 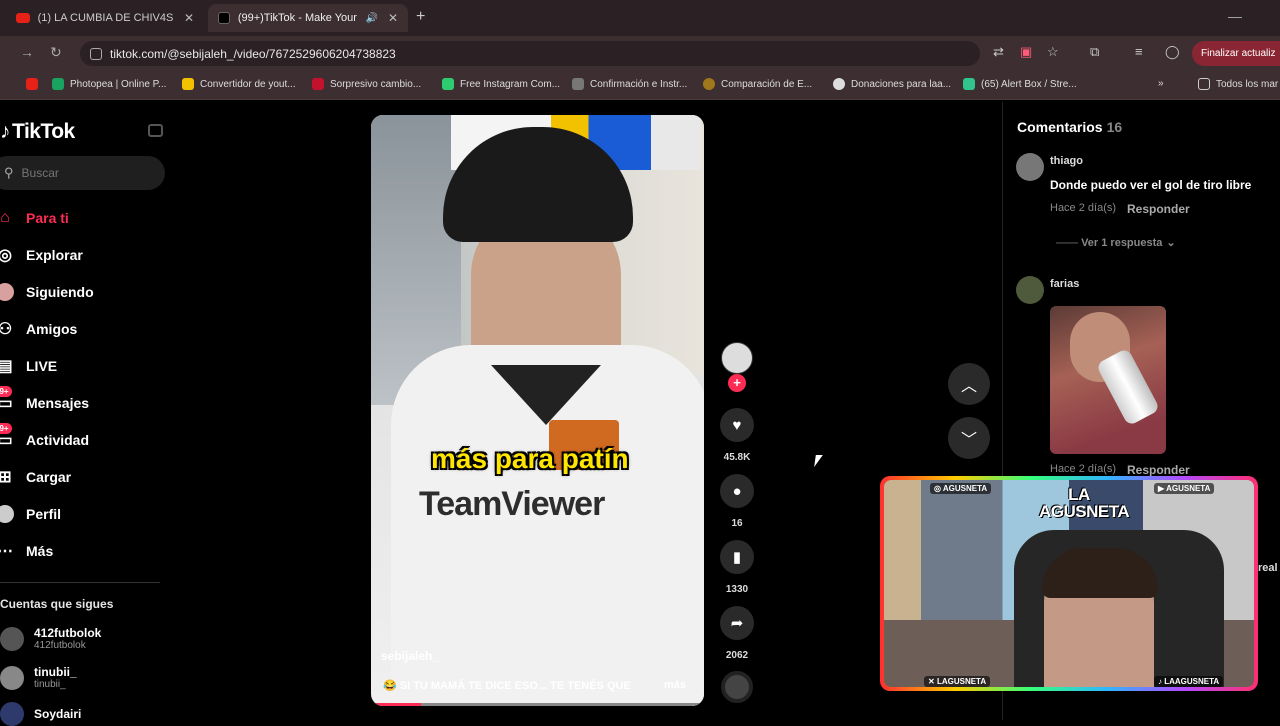 I want to click on minimize-window-icon: —, so click(x=1235, y=16).